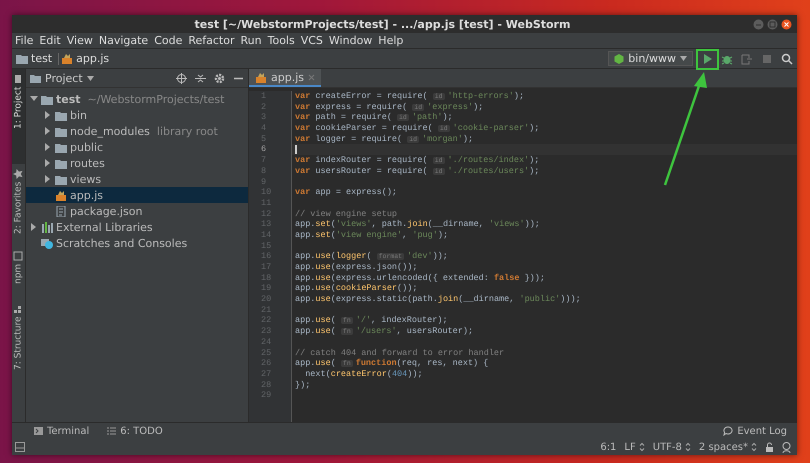  What do you see at coordinates (251, 40) in the screenshot?
I see `menu-item: Run` at bounding box center [251, 40].